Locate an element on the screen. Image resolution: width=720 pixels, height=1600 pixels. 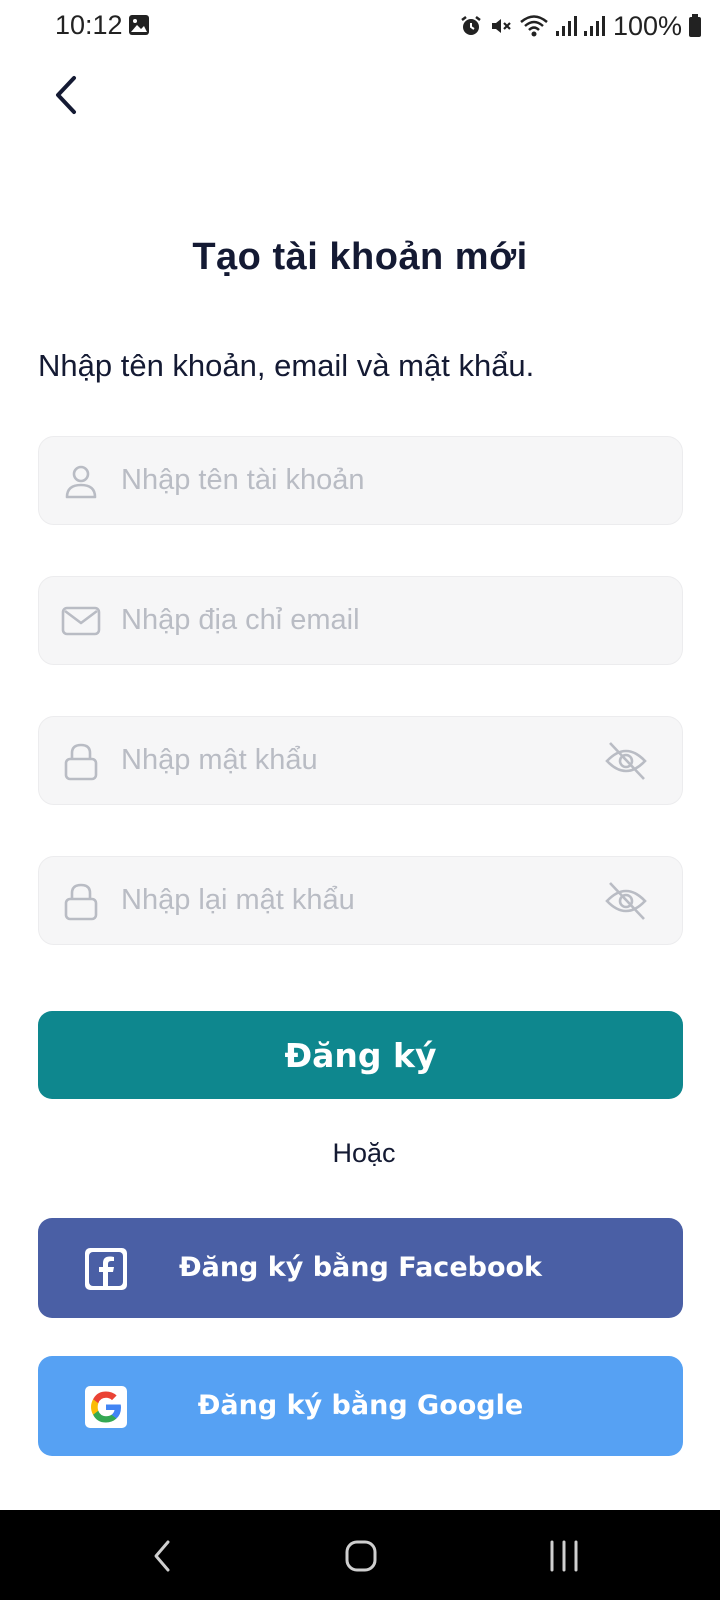
page-subtitle: Nhập tên khoản, email và mật khẩu. is located at coordinates (286, 365).